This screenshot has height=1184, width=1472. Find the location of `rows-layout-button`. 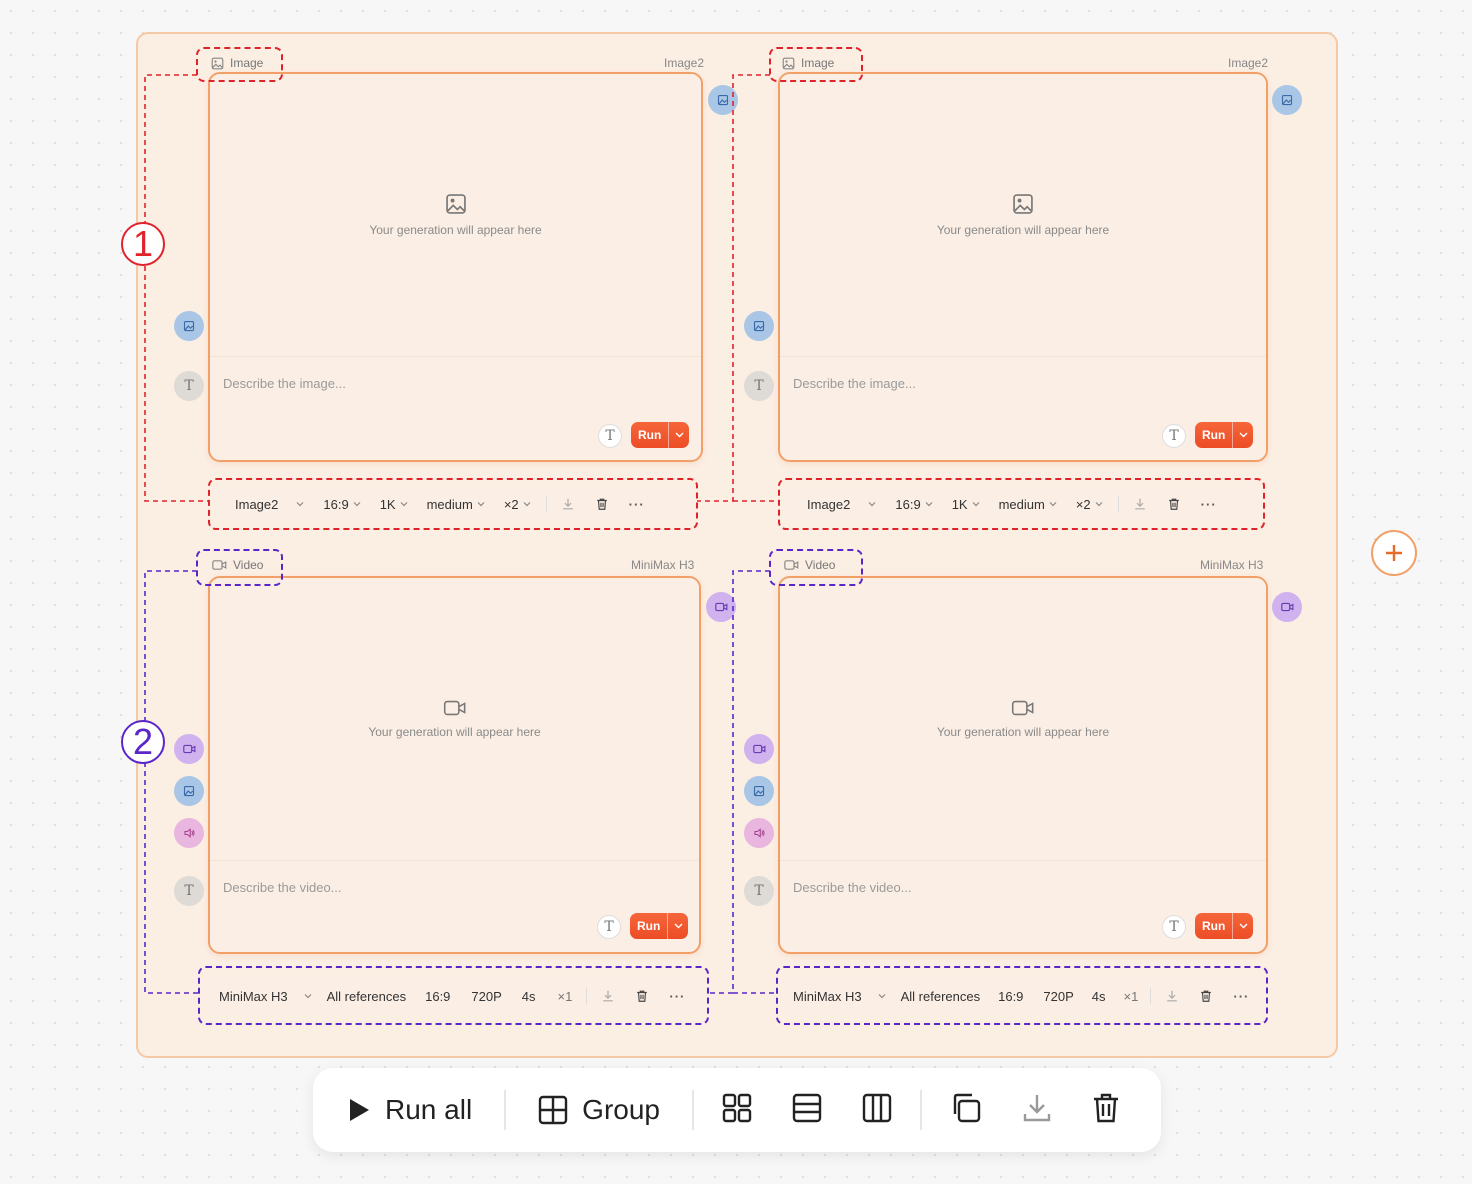

rows-layout-button is located at coordinates (807, 1110).